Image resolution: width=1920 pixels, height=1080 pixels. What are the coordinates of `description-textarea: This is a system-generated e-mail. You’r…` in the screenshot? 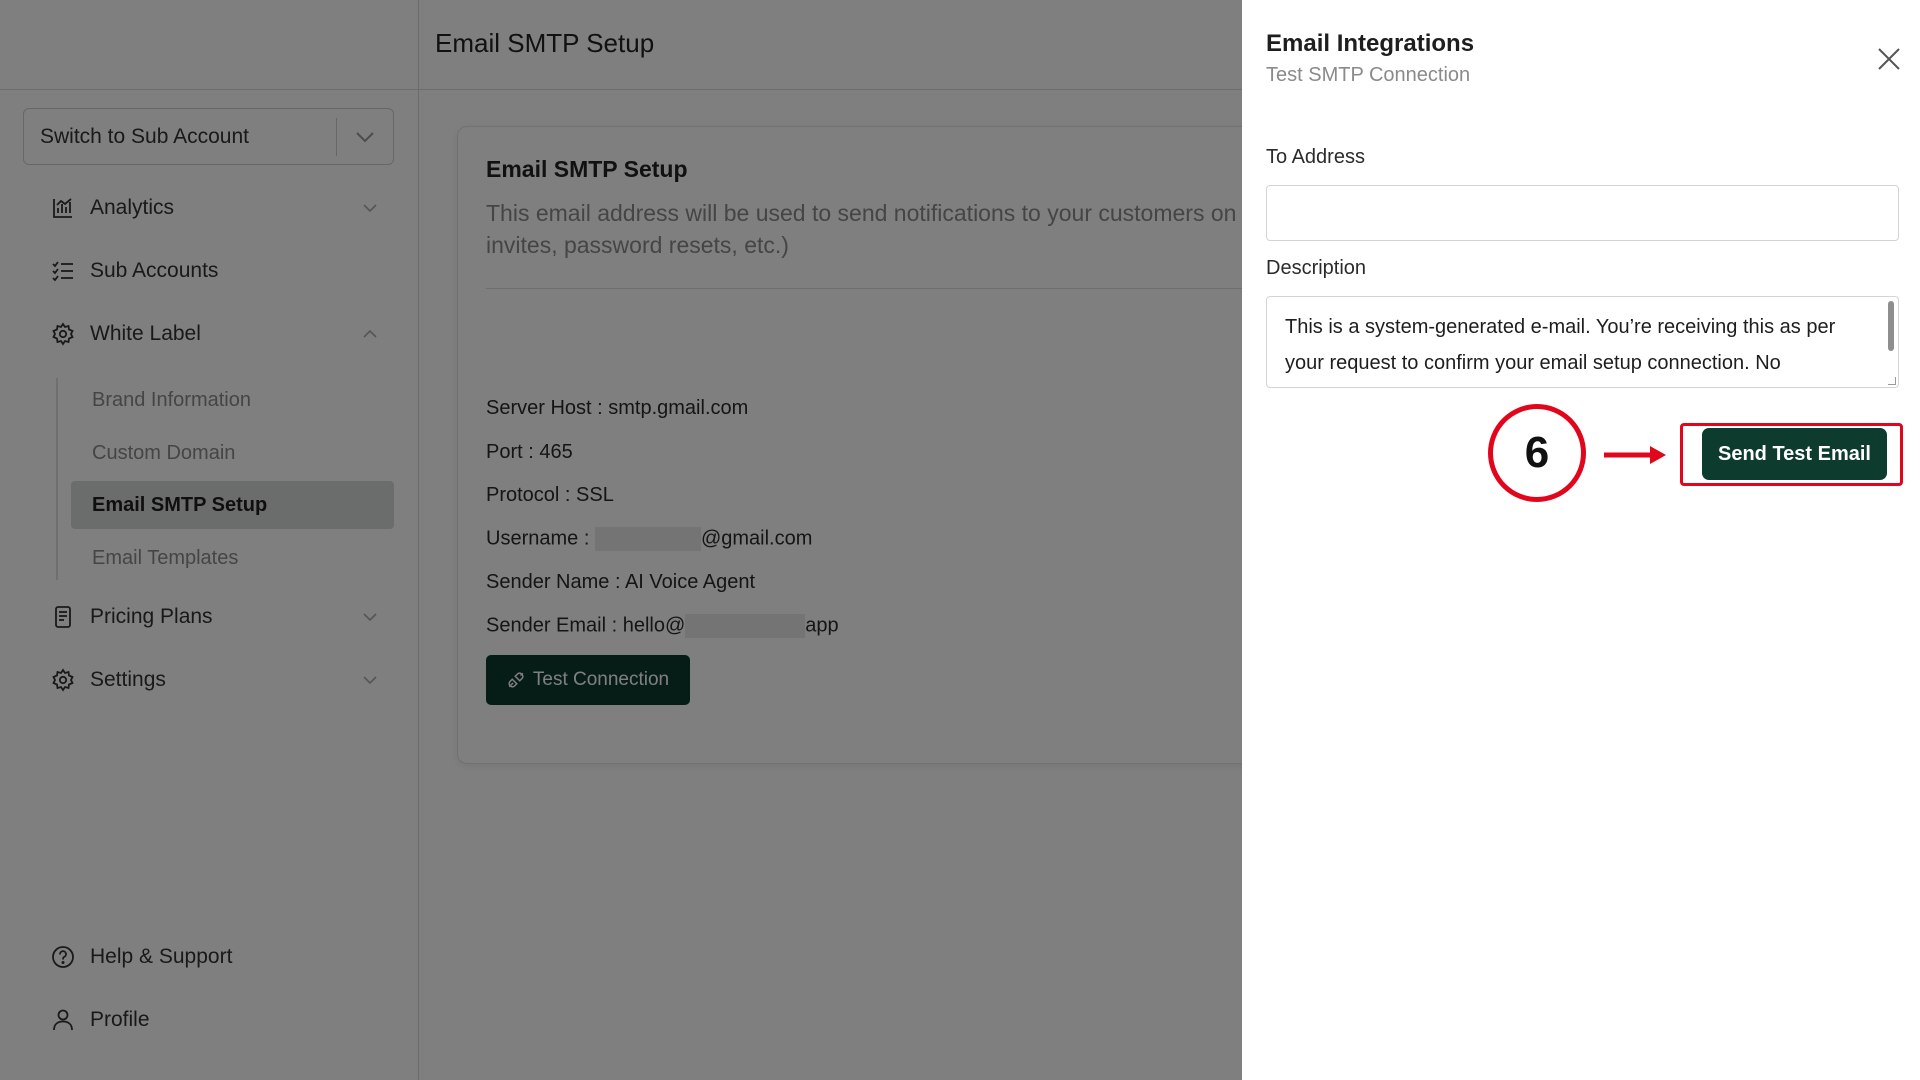 It's located at (1582, 342).